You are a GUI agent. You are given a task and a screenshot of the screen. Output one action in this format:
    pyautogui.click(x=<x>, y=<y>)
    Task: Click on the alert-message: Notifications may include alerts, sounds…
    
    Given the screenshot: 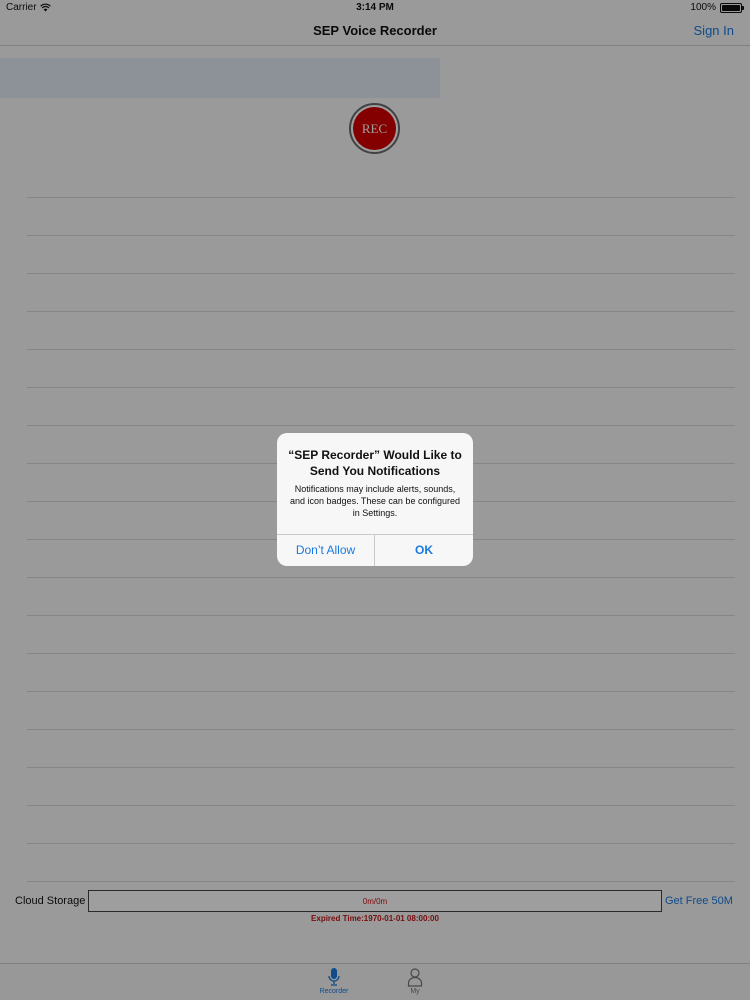 What is the action you would take?
    pyautogui.click(x=375, y=501)
    